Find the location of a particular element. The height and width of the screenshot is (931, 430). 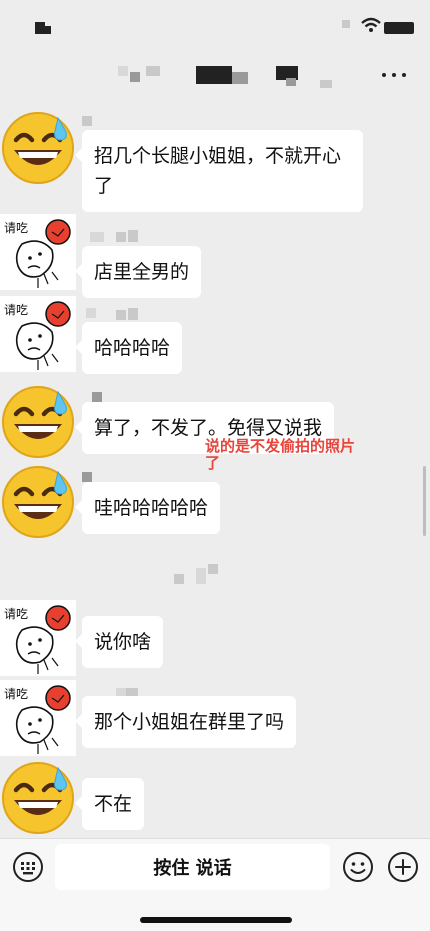

message-bubble: 哈哈哈哈 is located at coordinates (128, 348).